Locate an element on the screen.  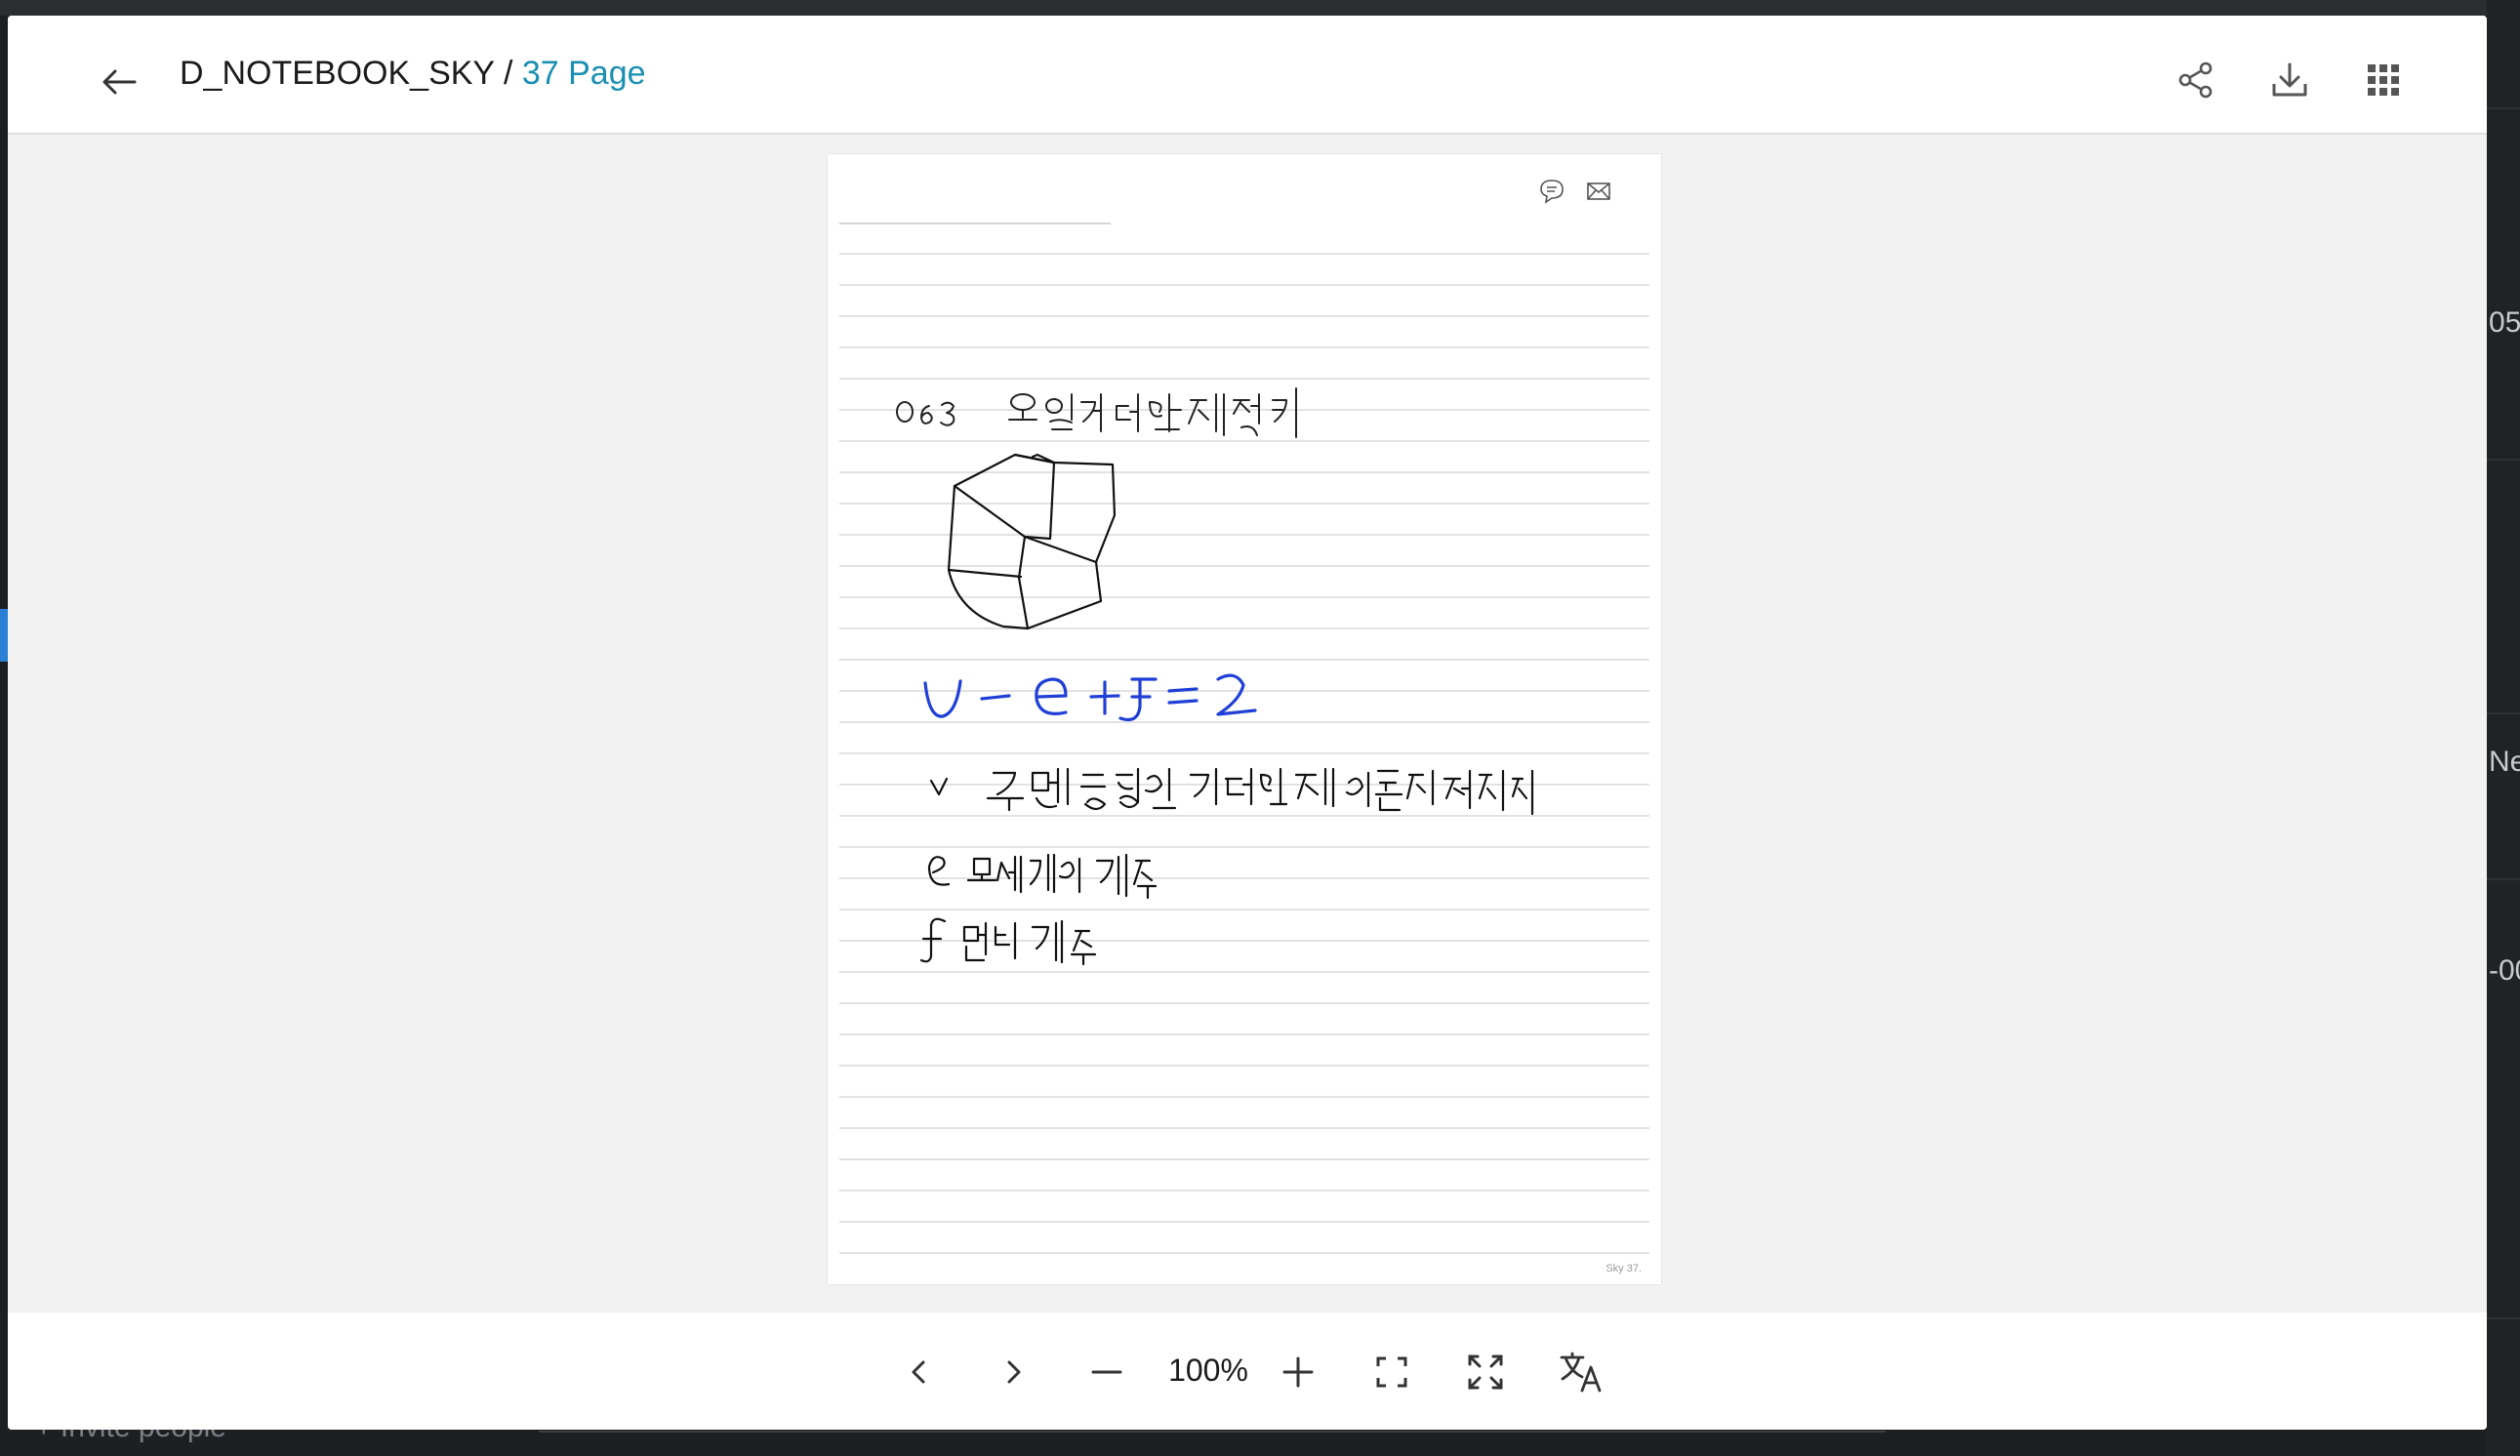
next-page-button is located at coordinates (1013, 1372).